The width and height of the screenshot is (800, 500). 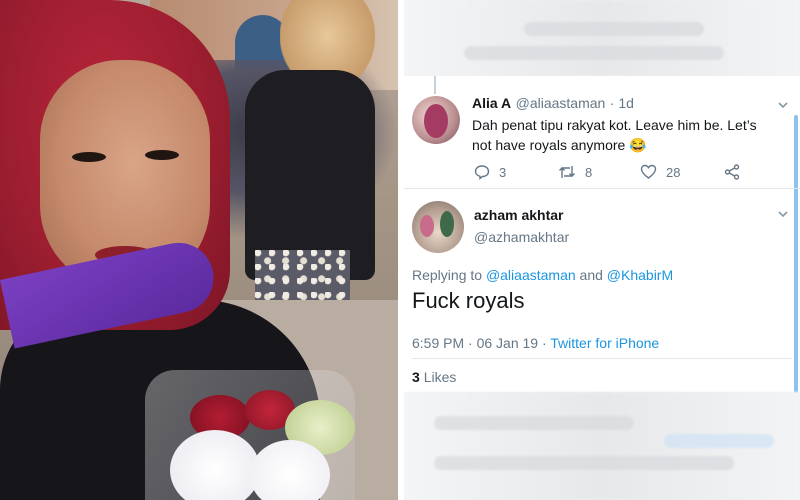 What do you see at coordinates (604, 343) in the screenshot?
I see `tweet-source: Twitter for iPhone` at bounding box center [604, 343].